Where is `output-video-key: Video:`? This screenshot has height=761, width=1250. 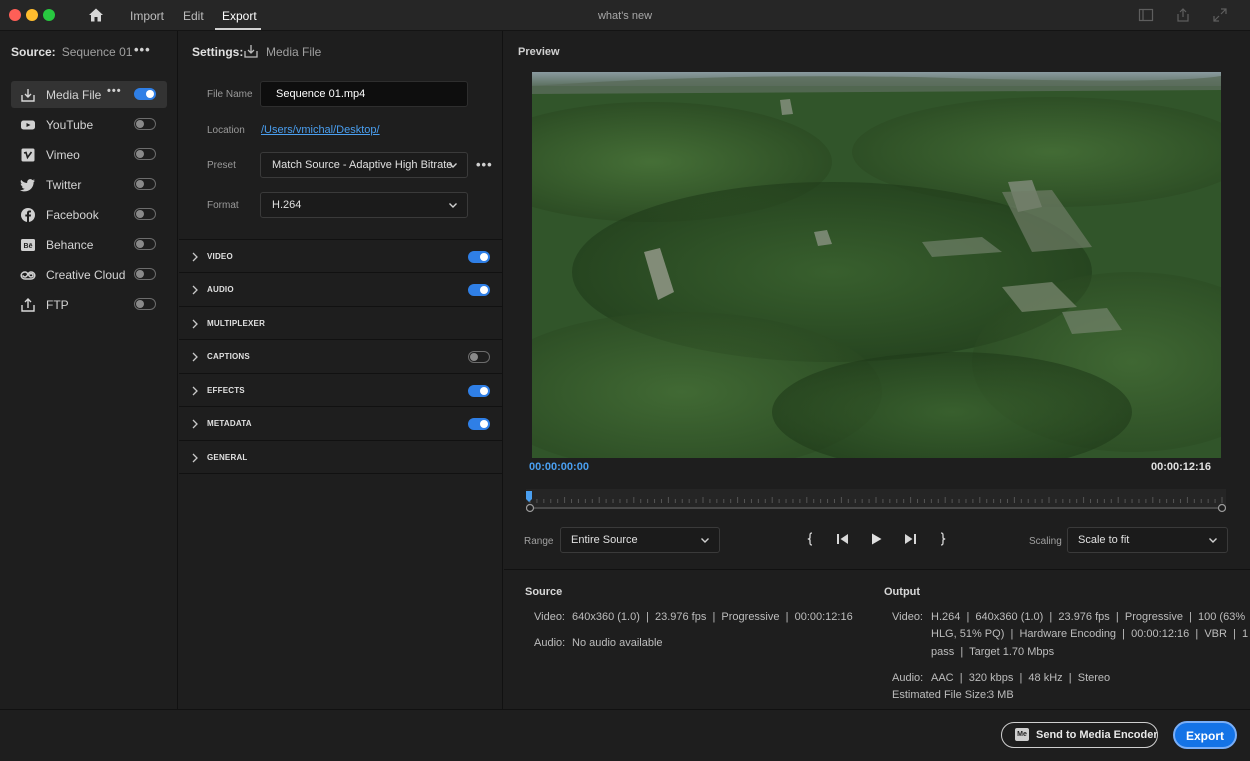
output-video-key: Video: is located at coordinates (907, 617).